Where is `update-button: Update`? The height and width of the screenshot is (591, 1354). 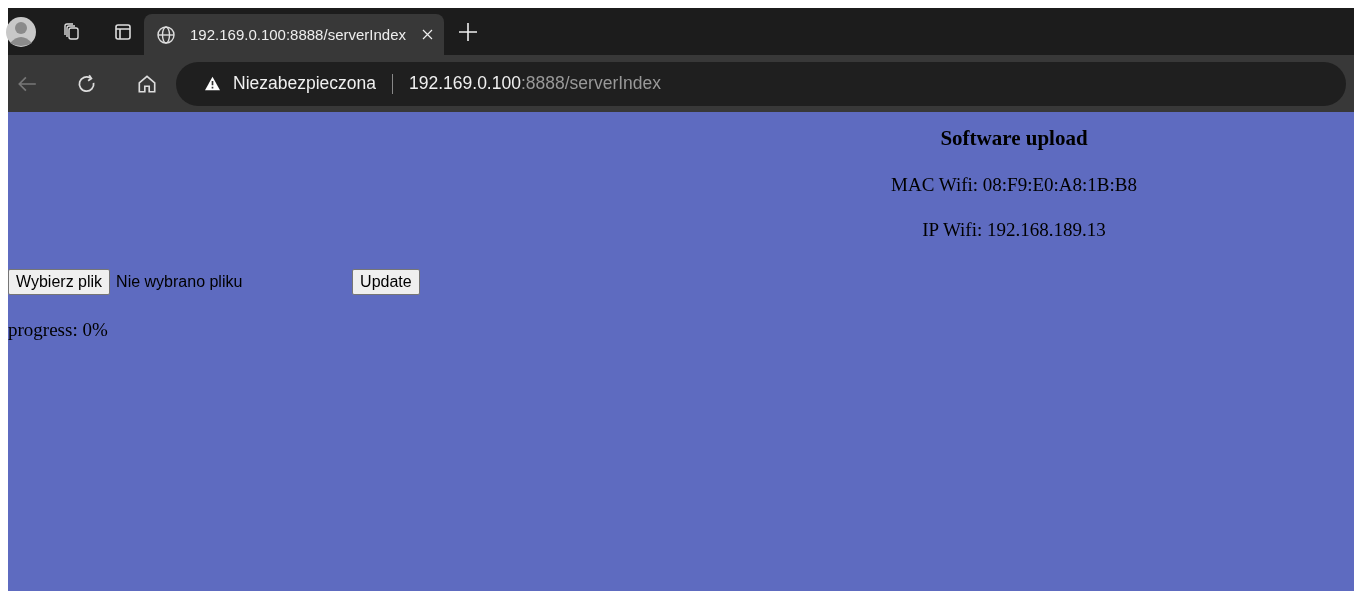 update-button: Update is located at coordinates (386, 282).